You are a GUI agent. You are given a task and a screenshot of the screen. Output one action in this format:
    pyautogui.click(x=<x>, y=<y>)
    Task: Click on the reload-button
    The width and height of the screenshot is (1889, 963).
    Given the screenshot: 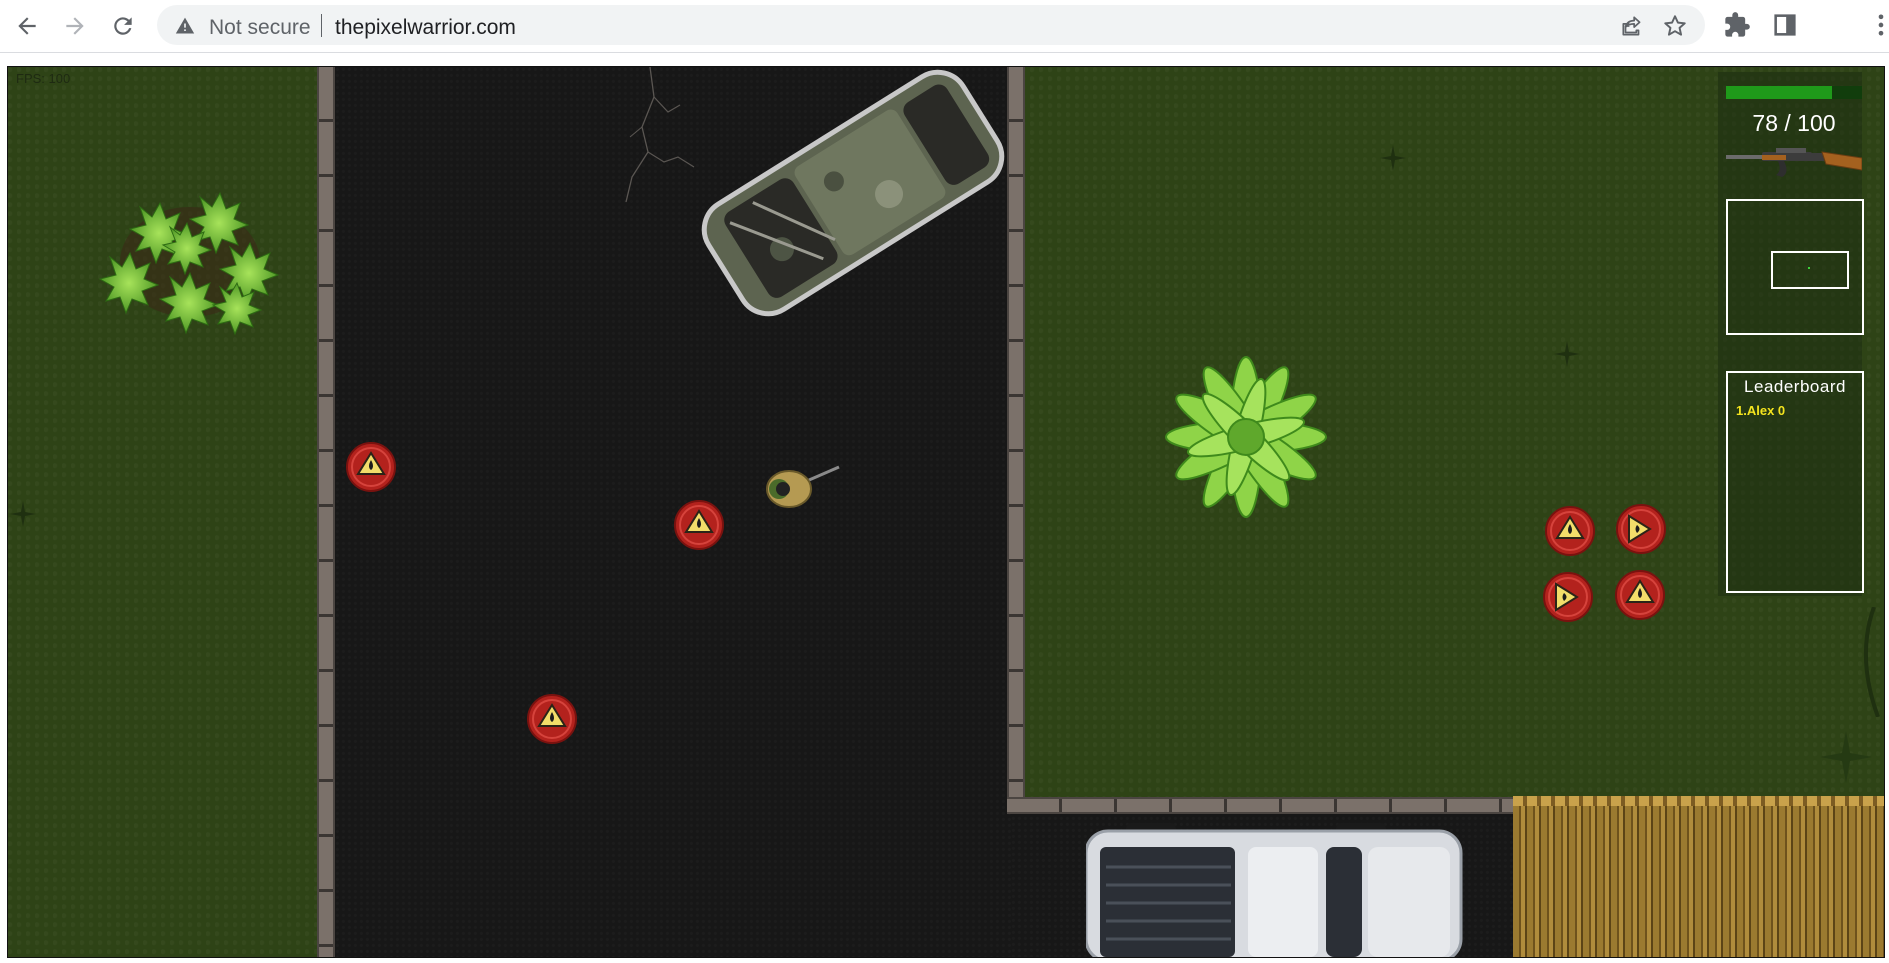 What is the action you would take?
    pyautogui.click(x=123, y=26)
    